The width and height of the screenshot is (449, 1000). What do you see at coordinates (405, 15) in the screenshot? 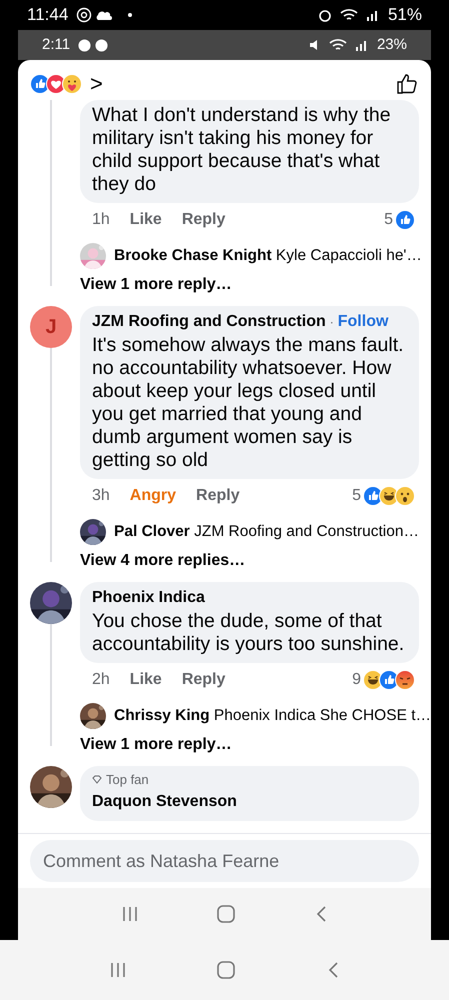
I see `battery-percent: 51%` at bounding box center [405, 15].